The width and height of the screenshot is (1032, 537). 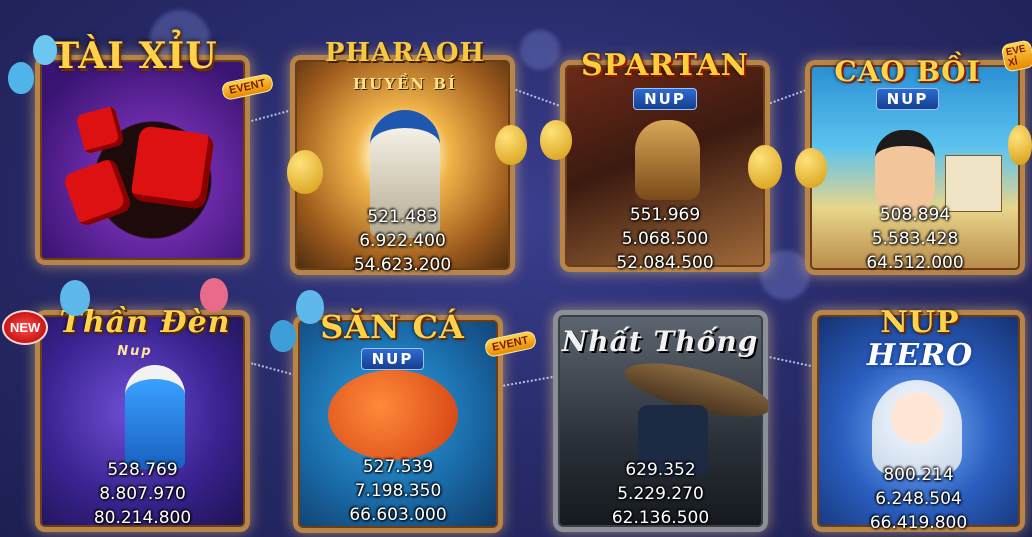 I want to click on nhat-thong-title: Nhất Thống, so click(x=660, y=341).